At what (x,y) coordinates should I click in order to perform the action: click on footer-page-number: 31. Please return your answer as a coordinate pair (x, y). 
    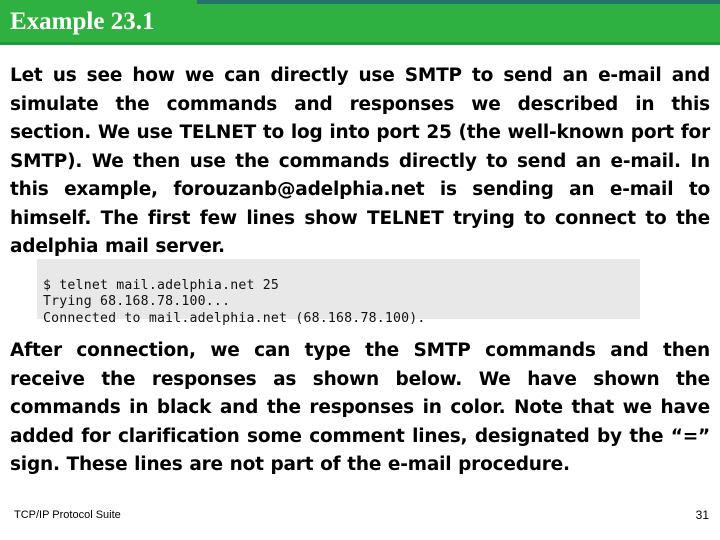
    Looking at the image, I should click on (702, 515).